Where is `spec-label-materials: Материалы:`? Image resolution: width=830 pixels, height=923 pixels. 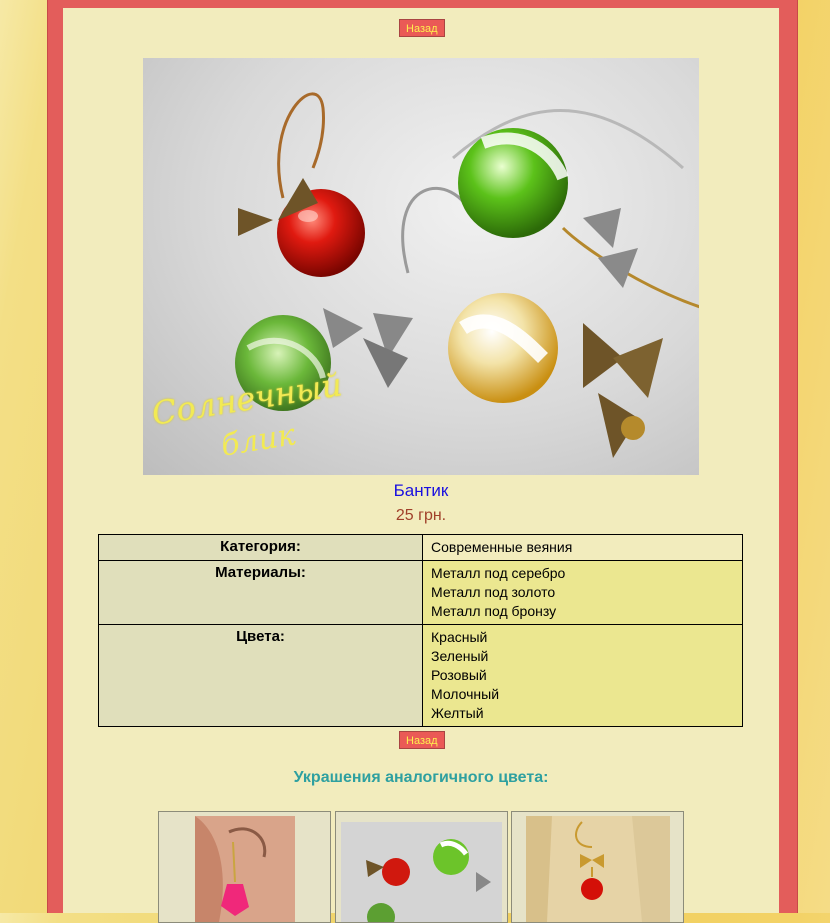 spec-label-materials: Материалы: is located at coordinates (260, 592).